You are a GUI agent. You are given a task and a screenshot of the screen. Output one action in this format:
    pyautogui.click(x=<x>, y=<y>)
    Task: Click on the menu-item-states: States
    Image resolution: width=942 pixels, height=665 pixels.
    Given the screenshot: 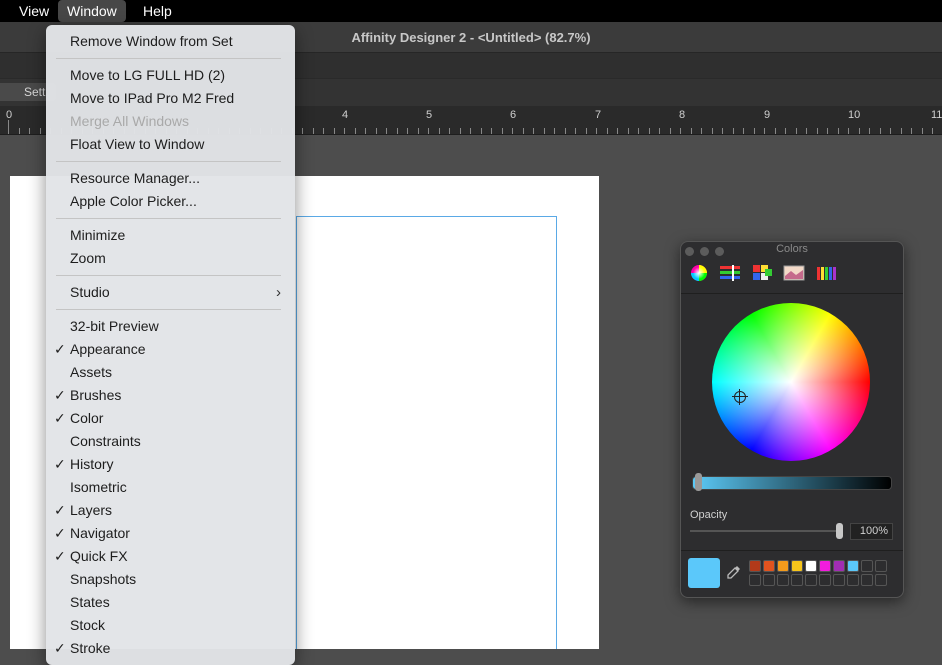 What is the action you would take?
    pyautogui.click(x=90, y=602)
    